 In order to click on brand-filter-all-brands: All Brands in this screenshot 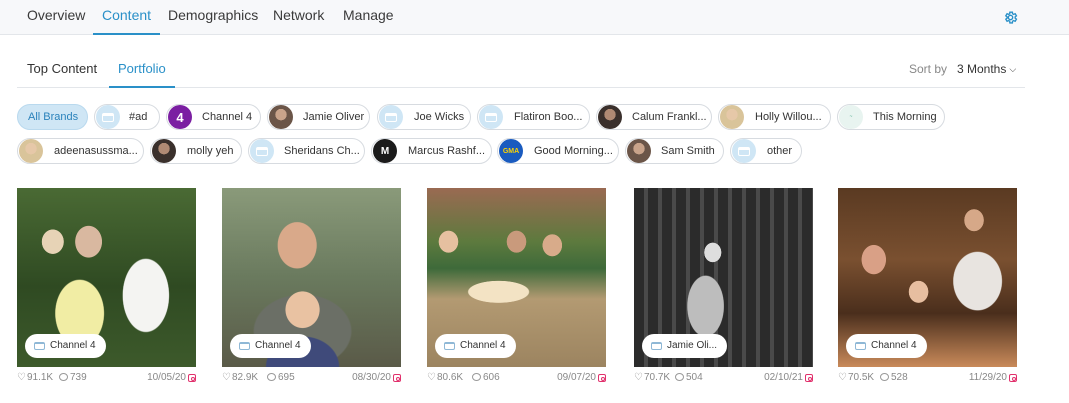, I will do `click(52, 117)`.